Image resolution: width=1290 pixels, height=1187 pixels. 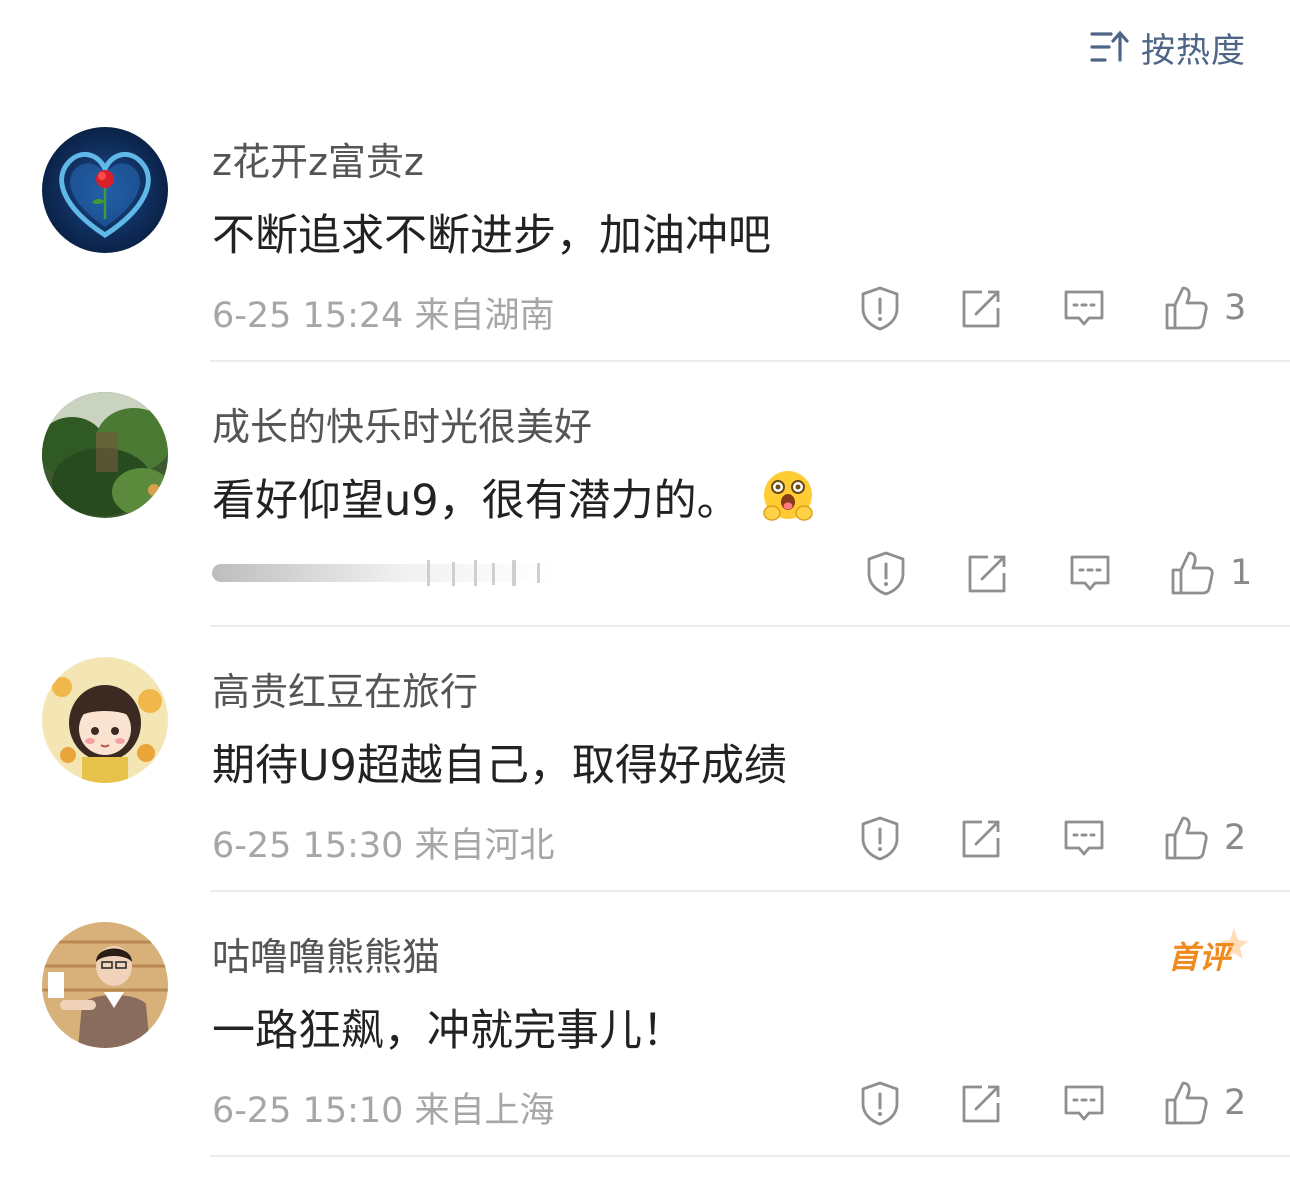 What do you see at coordinates (318, 158) in the screenshot?
I see `username: z花开z富贵z` at bounding box center [318, 158].